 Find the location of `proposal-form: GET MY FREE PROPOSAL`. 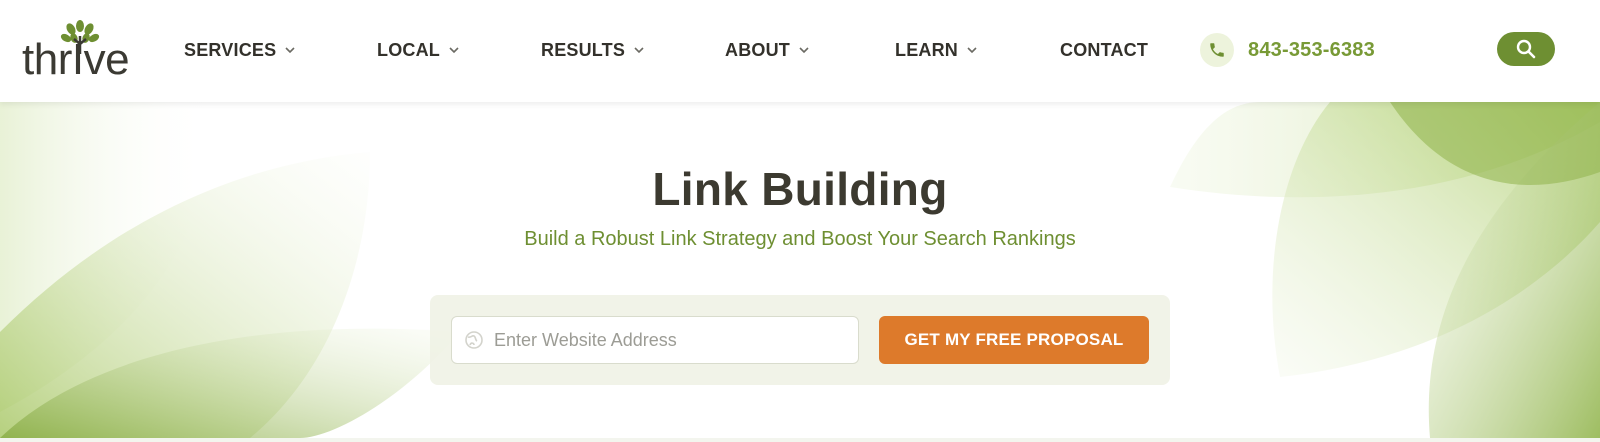

proposal-form: GET MY FREE PROPOSAL is located at coordinates (800, 340).